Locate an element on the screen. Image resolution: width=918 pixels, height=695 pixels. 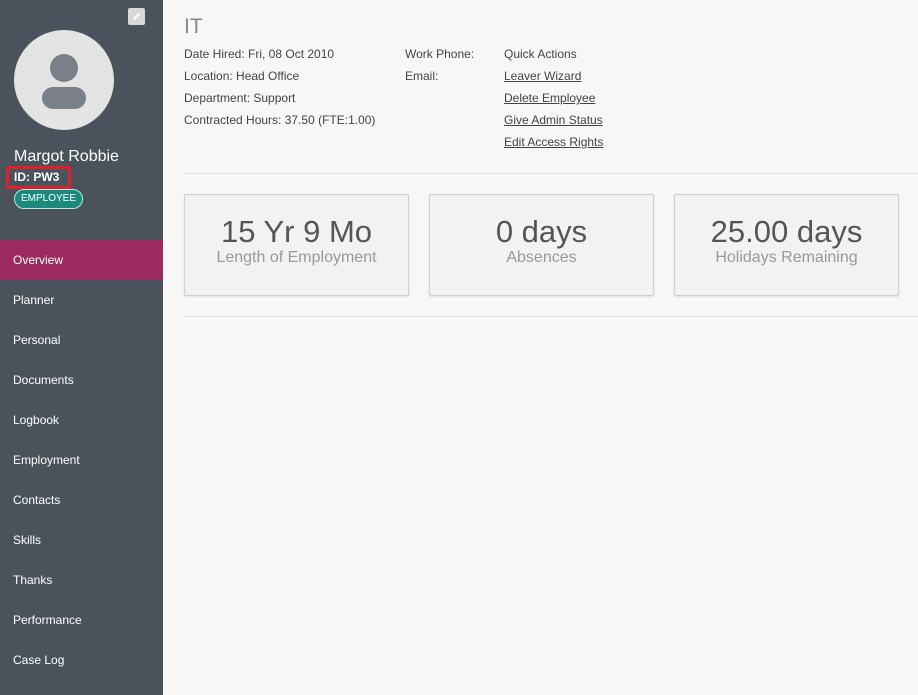
sidebar-item-contacts: Contacts is located at coordinates (81, 500).